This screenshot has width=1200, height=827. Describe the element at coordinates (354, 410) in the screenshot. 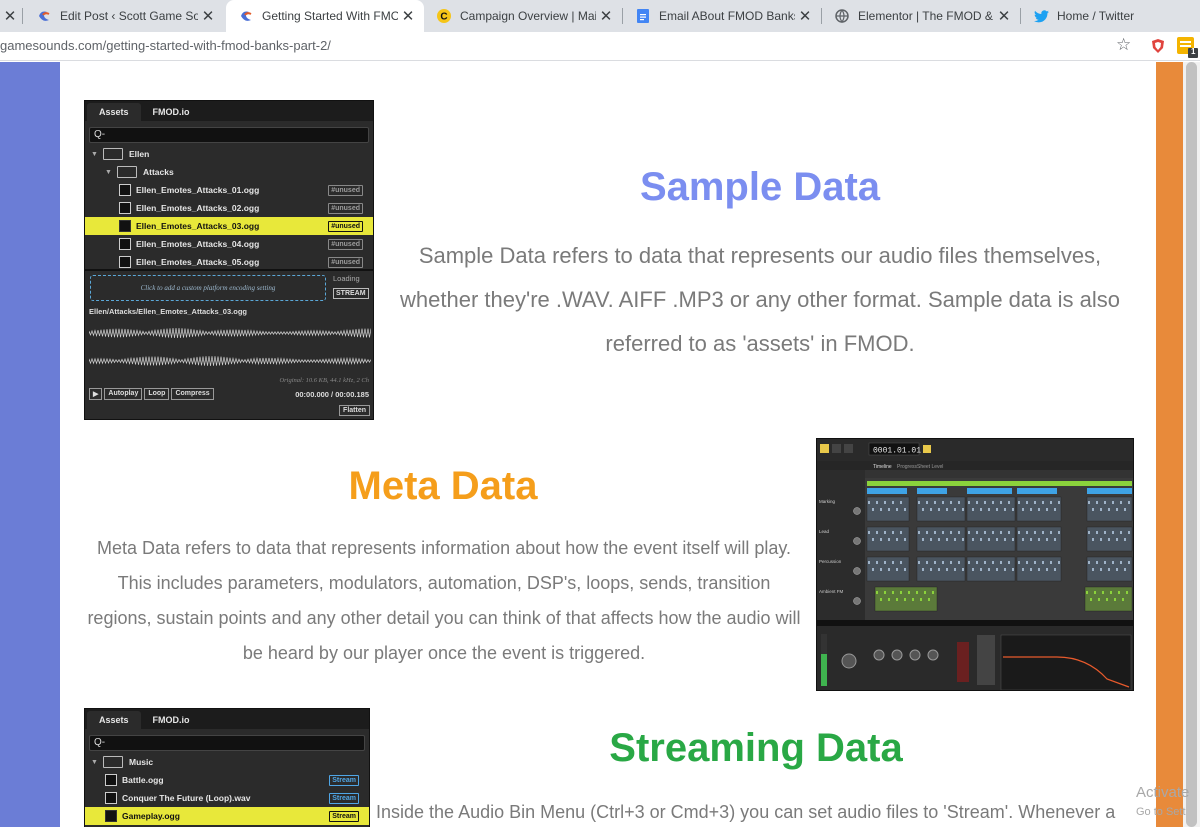

I see `fmod-flatten-button: Flatten` at that location.